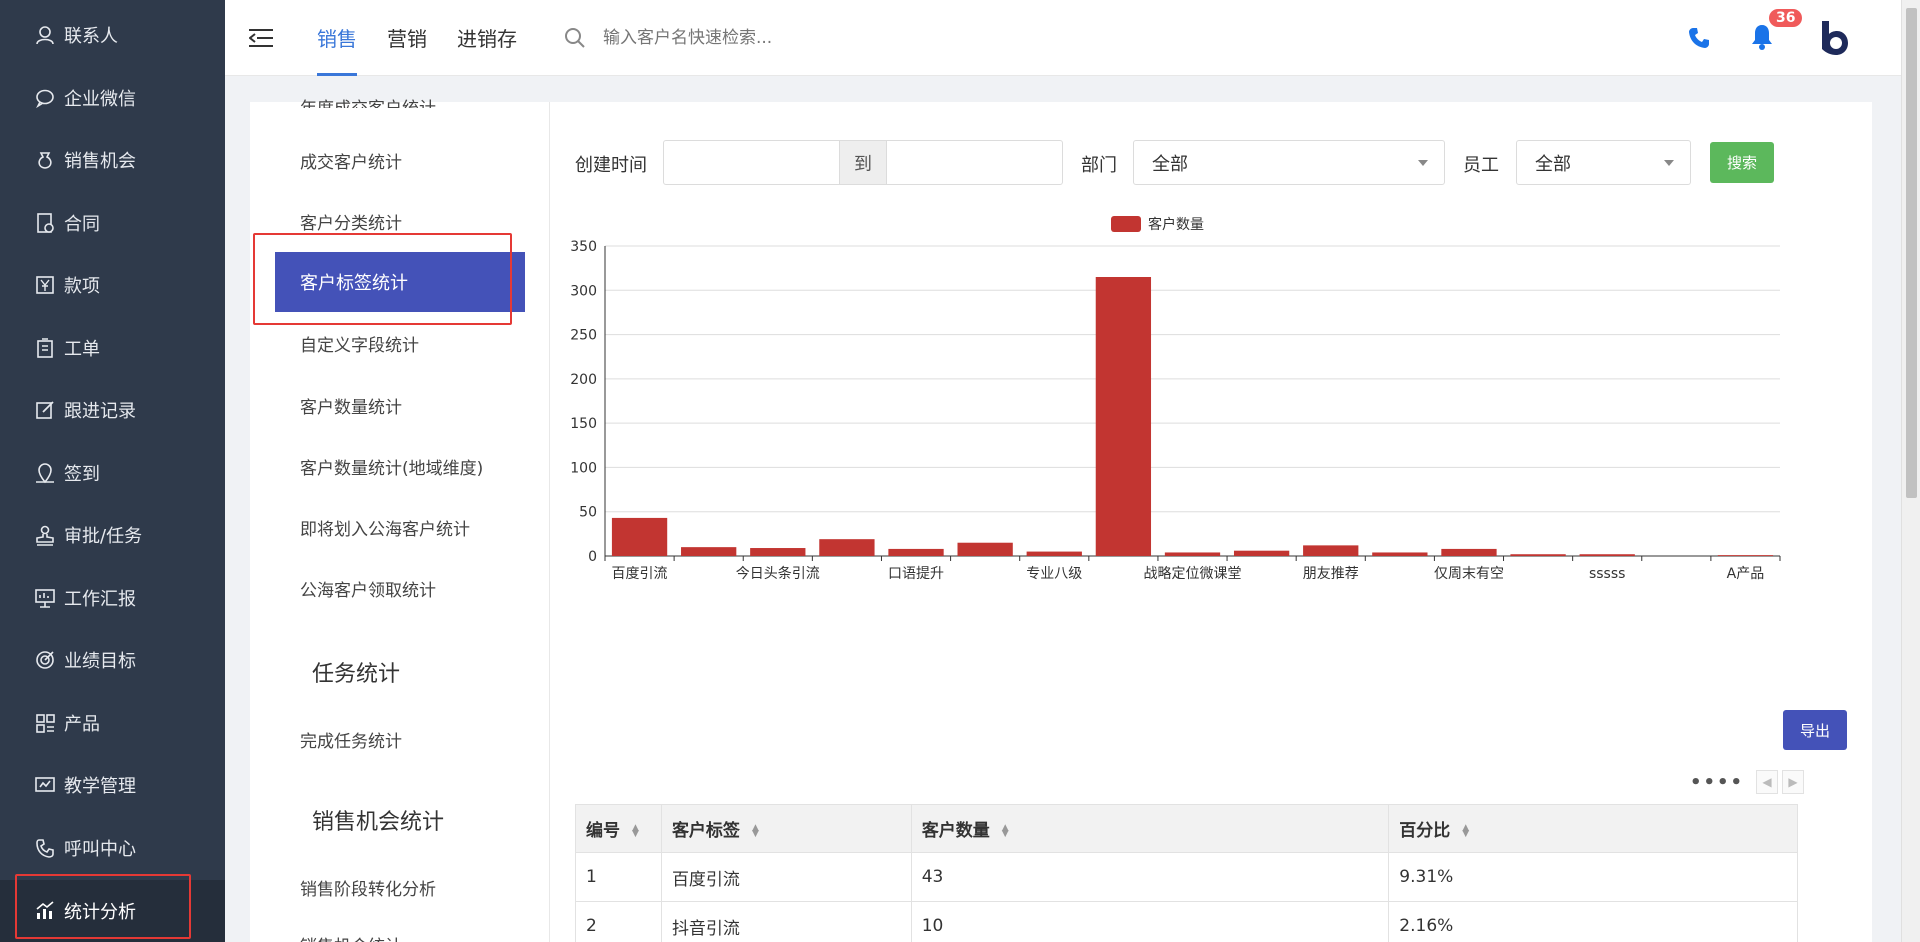  I want to click on staff-select: 全部, so click(1603, 162).